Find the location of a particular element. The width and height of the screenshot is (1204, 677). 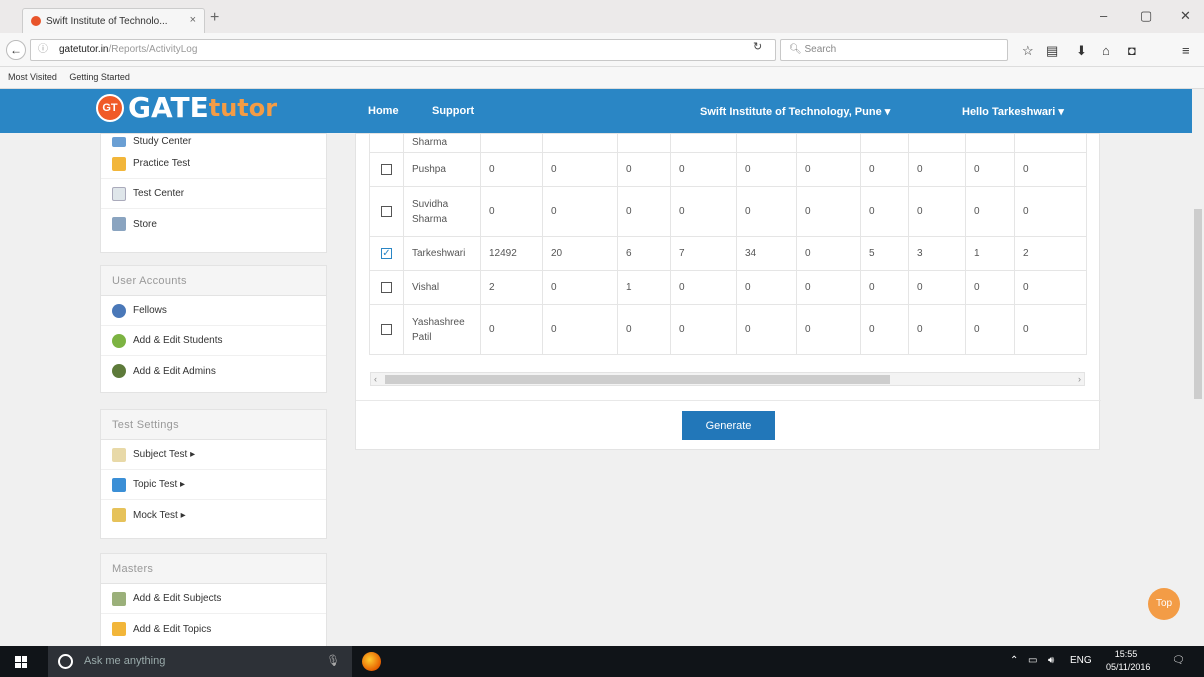

bookmark-getting-started: Getting Started is located at coordinates (99, 77).